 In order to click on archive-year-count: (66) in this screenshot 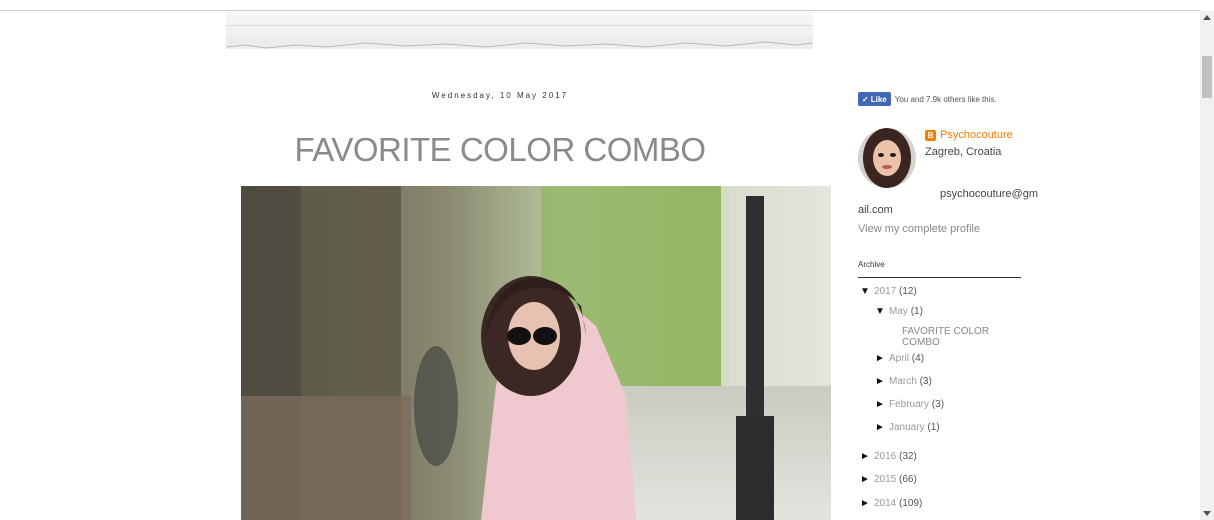, I will do `click(908, 479)`.